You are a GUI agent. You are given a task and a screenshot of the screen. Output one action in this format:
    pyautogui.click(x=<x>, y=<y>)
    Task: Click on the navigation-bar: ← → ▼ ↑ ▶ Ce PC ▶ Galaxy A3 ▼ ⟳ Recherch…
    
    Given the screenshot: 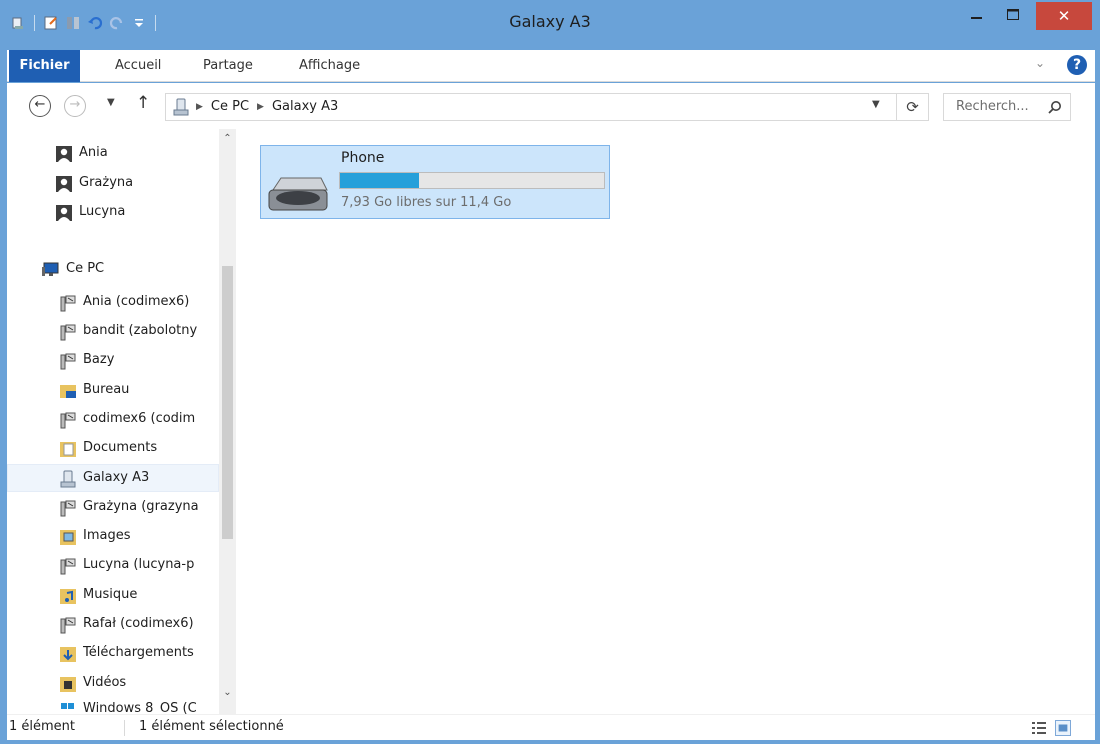 What is the action you would take?
    pyautogui.click(x=551, y=106)
    